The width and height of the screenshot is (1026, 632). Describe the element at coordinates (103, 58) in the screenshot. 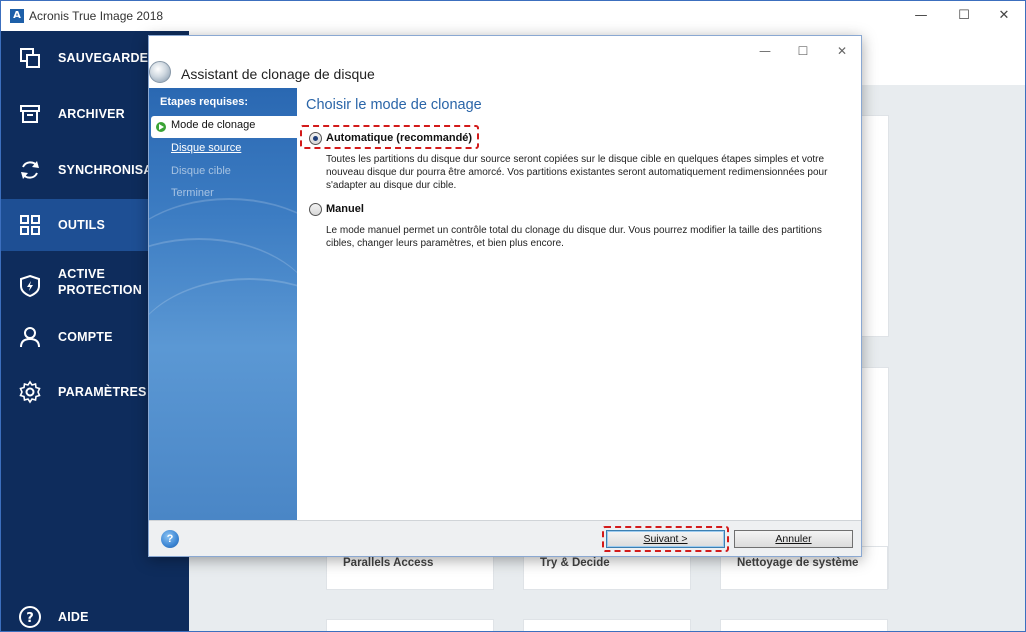

I see `sidebar-item-label: SAUVEGARDE` at that location.